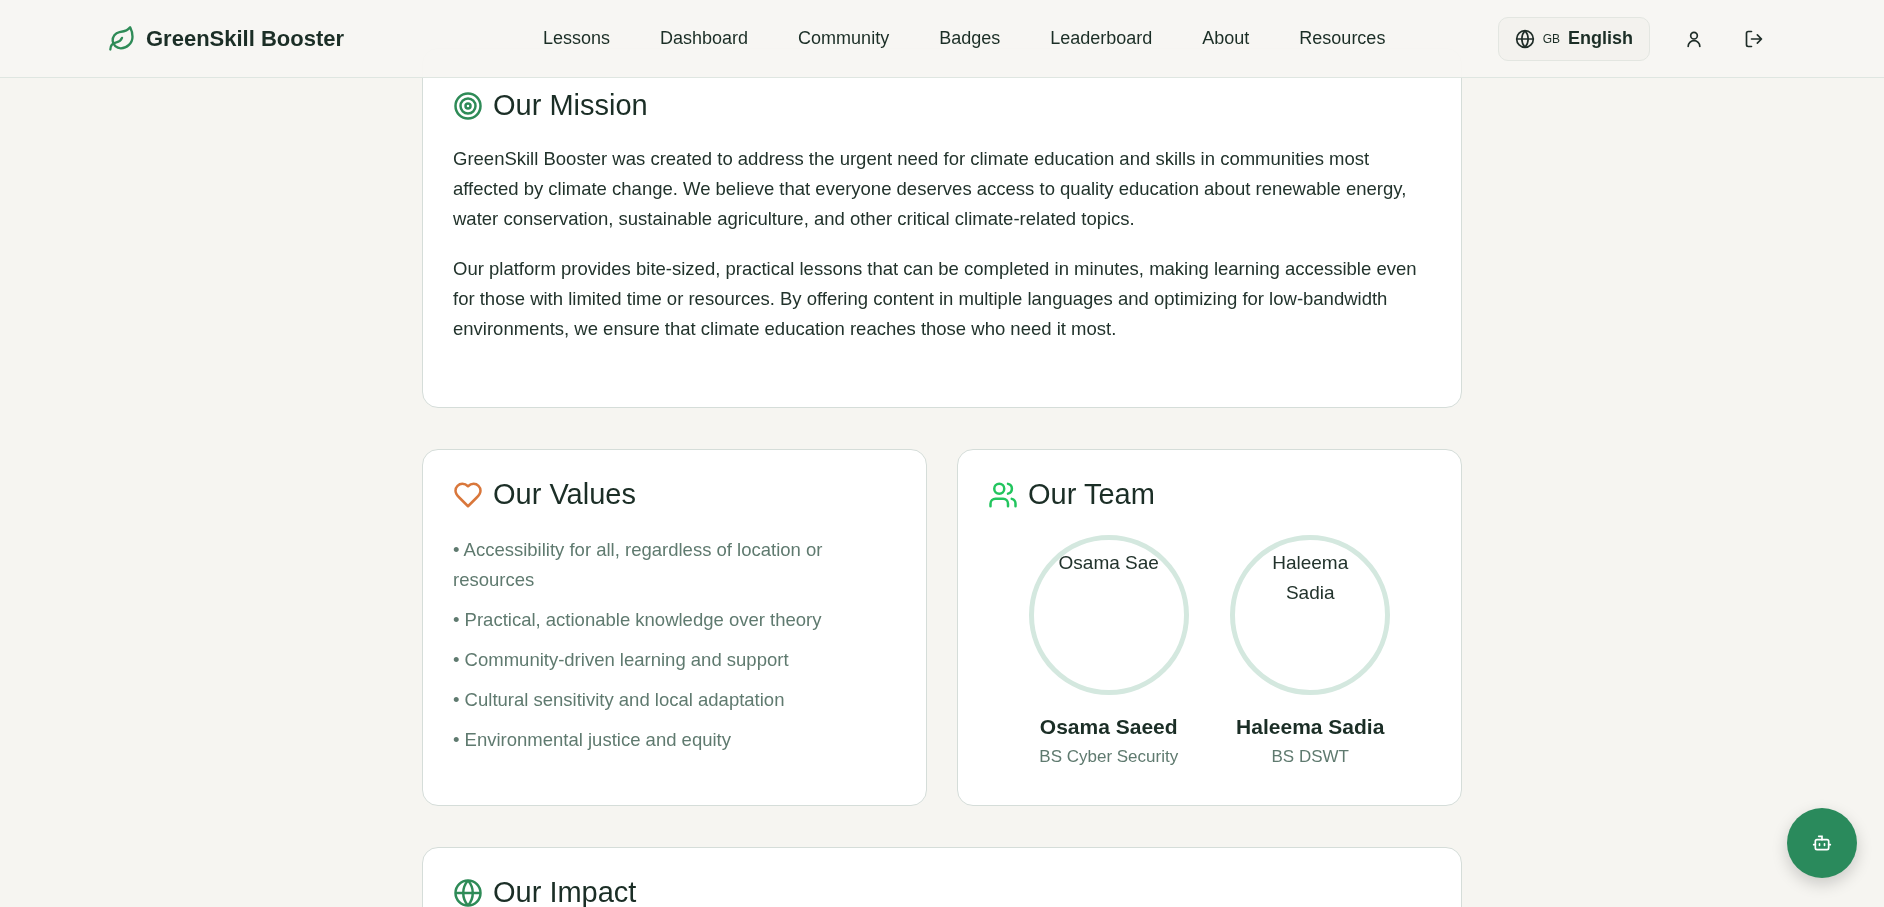  What do you see at coordinates (564, 494) in the screenshot?
I see `section-title: Our Values` at bounding box center [564, 494].